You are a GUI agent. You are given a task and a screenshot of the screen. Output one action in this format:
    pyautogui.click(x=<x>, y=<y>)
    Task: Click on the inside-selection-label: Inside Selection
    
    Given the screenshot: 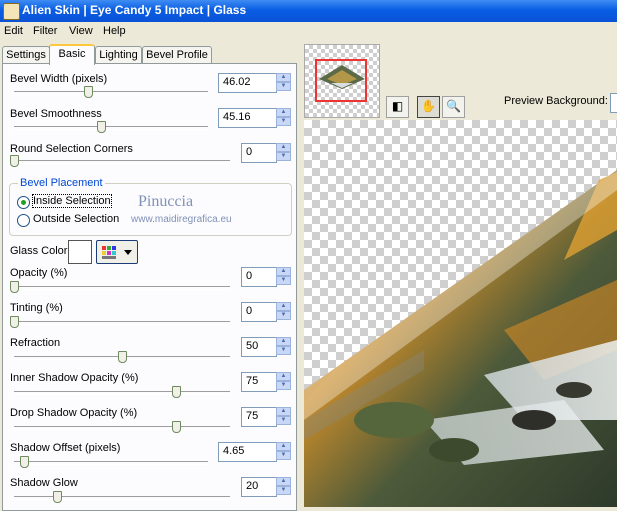 What is the action you would take?
    pyautogui.click(x=72, y=201)
    